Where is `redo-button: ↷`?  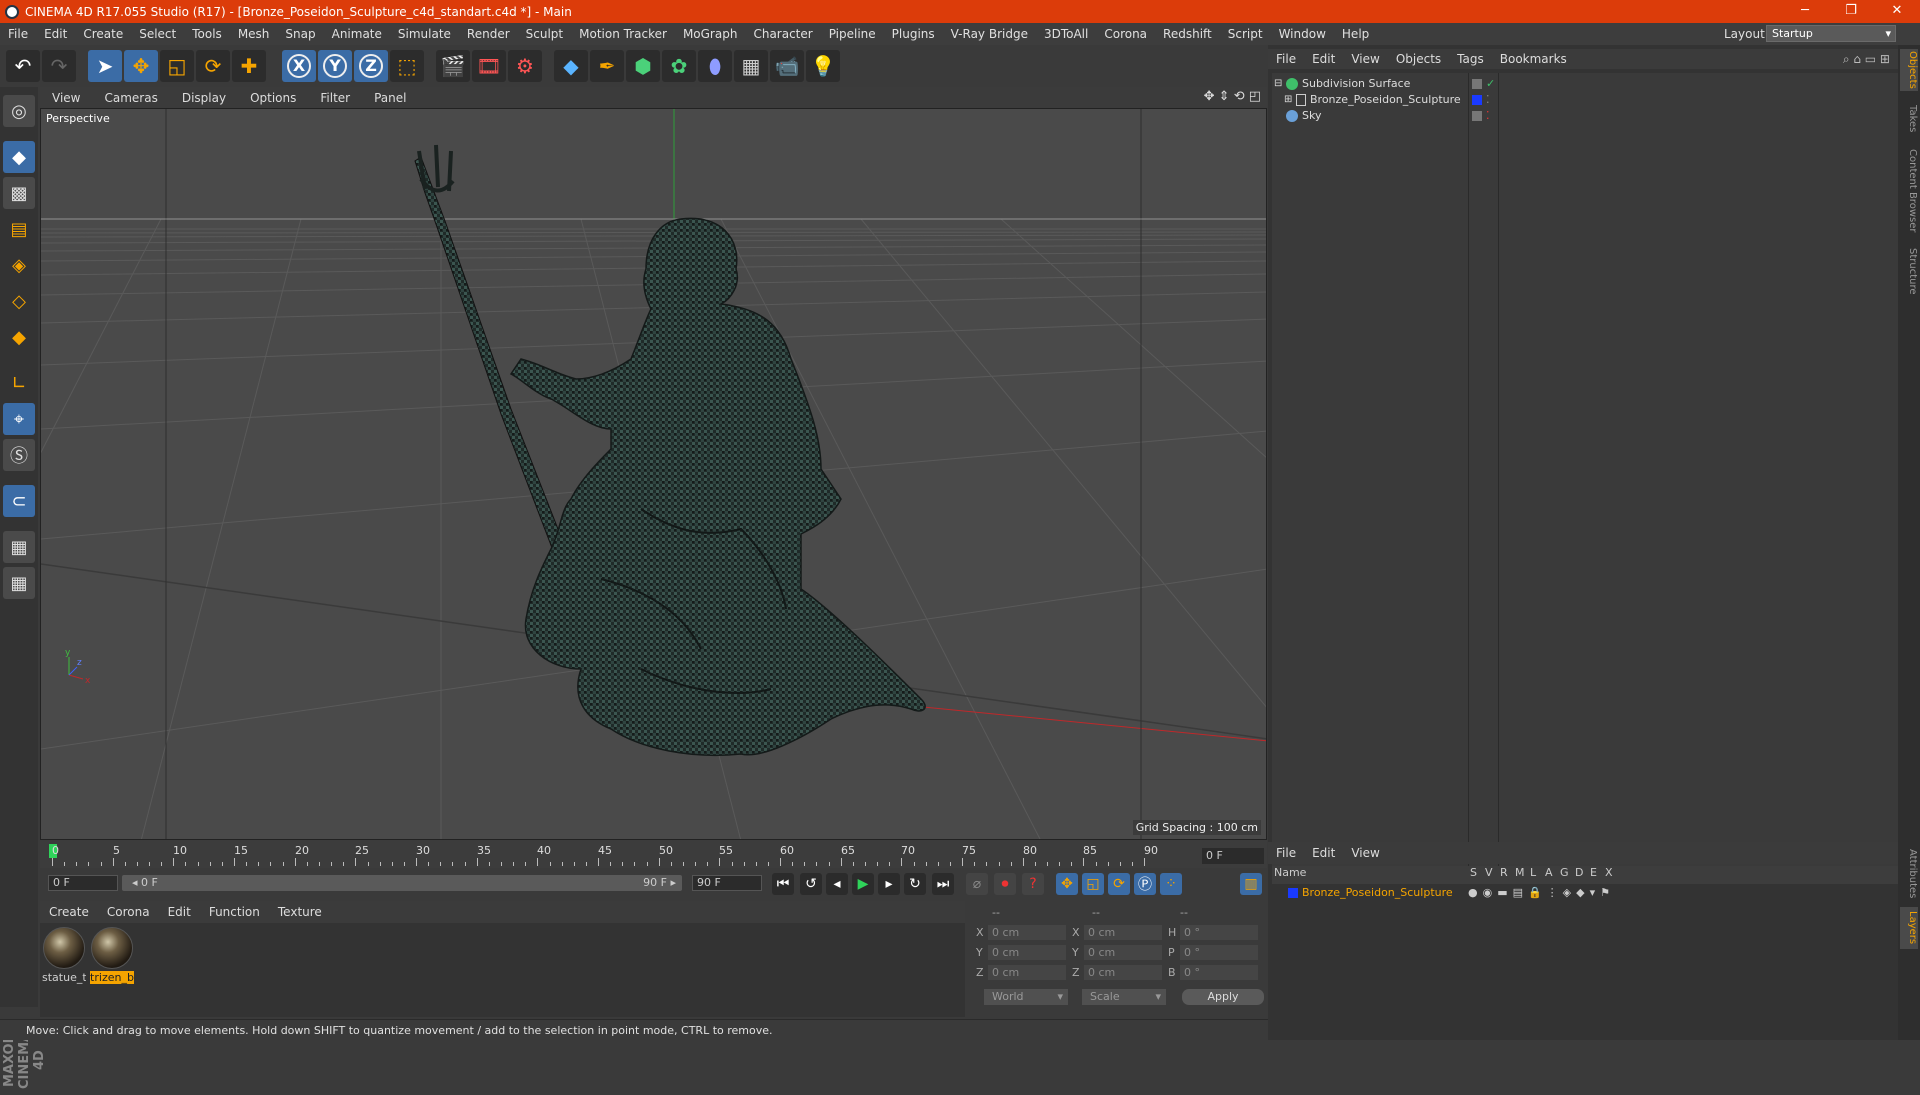
redo-button: ↷ is located at coordinates (59, 66).